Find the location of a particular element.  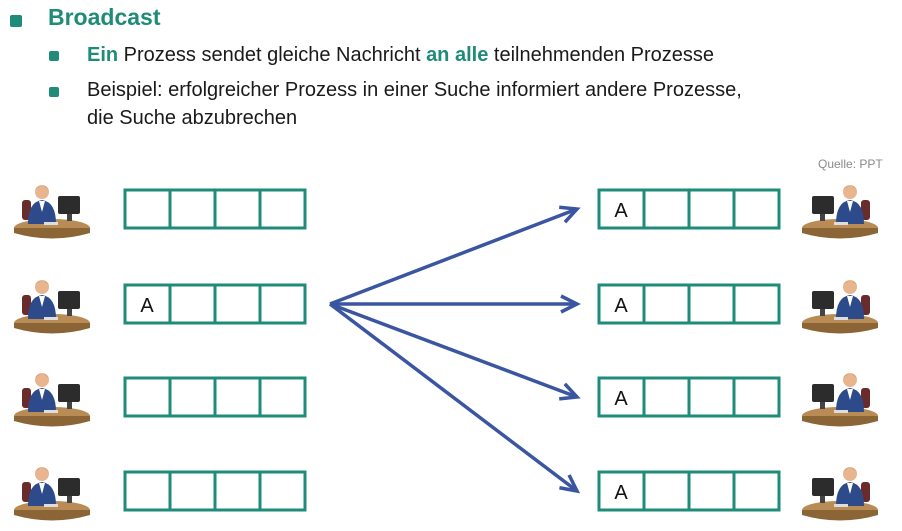

right-buffer-3: A is located at coordinates (689, 397).